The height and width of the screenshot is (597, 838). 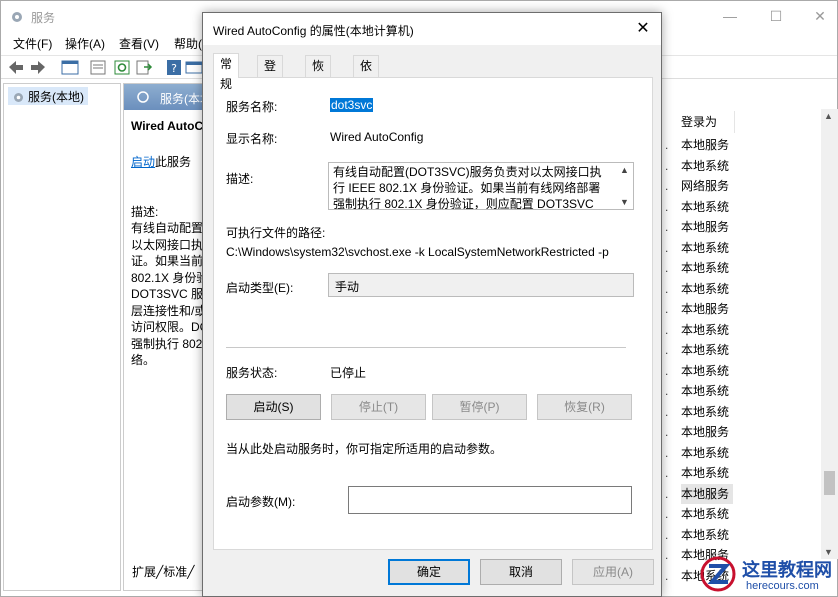 I want to click on start-button: 启动(S), so click(x=273, y=407).